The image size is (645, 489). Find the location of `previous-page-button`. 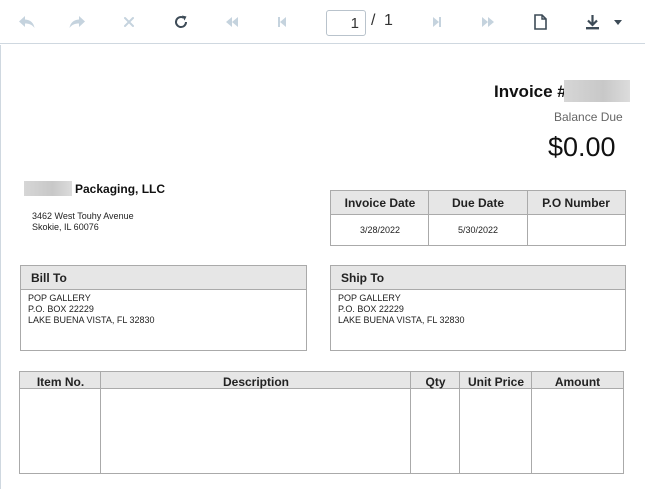

previous-page-button is located at coordinates (282, 22).